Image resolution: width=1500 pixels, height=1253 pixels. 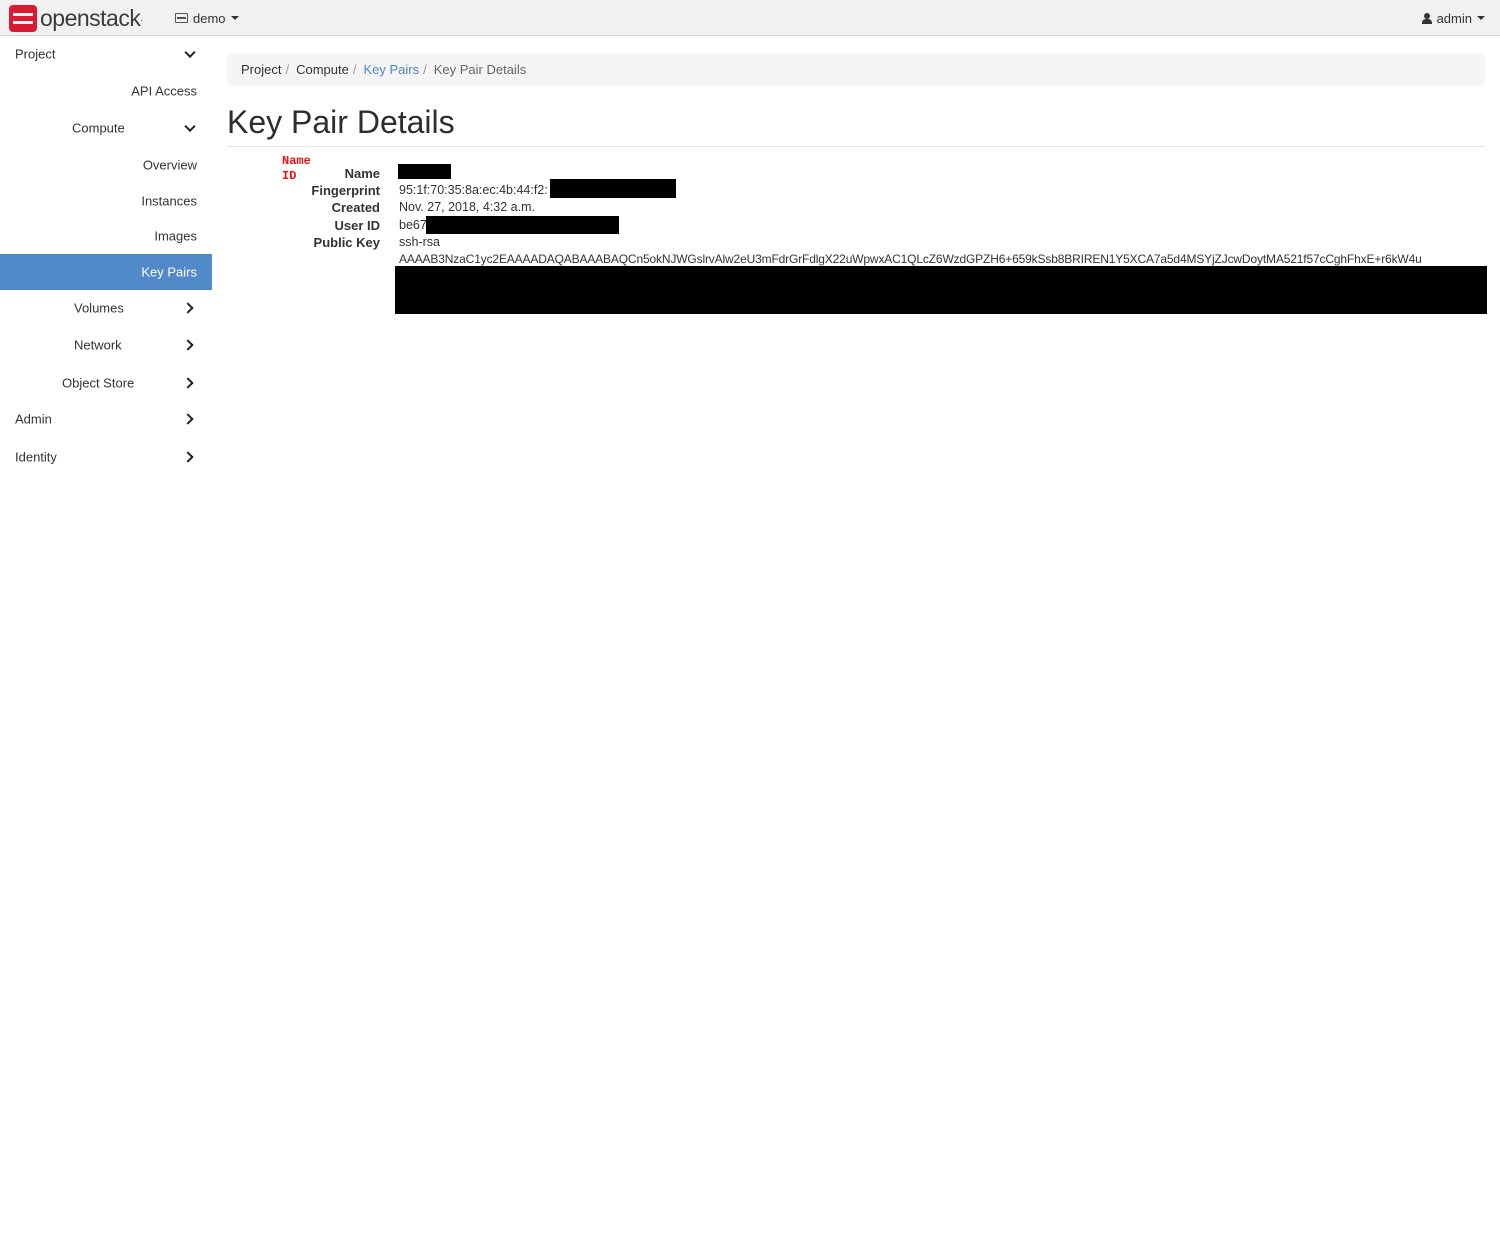 What do you see at coordinates (391, 69) in the screenshot?
I see `breadcrumb-key-pairs-link: Key Pairs` at bounding box center [391, 69].